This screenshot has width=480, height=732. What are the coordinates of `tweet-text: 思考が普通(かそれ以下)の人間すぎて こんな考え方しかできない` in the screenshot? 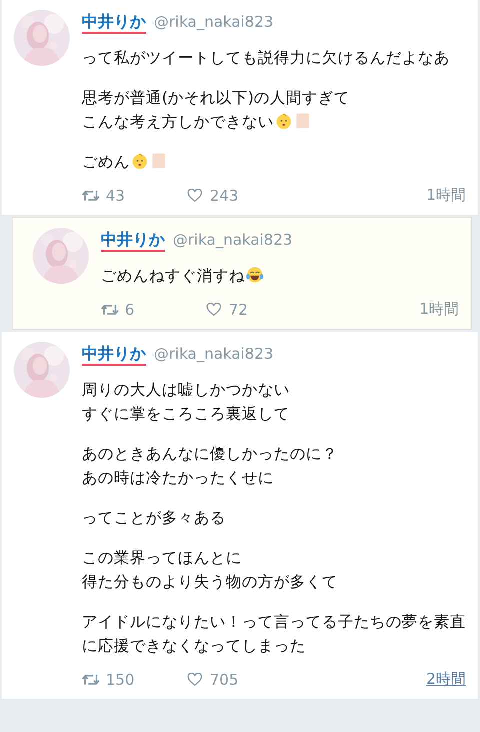 It's located at (217, 110).